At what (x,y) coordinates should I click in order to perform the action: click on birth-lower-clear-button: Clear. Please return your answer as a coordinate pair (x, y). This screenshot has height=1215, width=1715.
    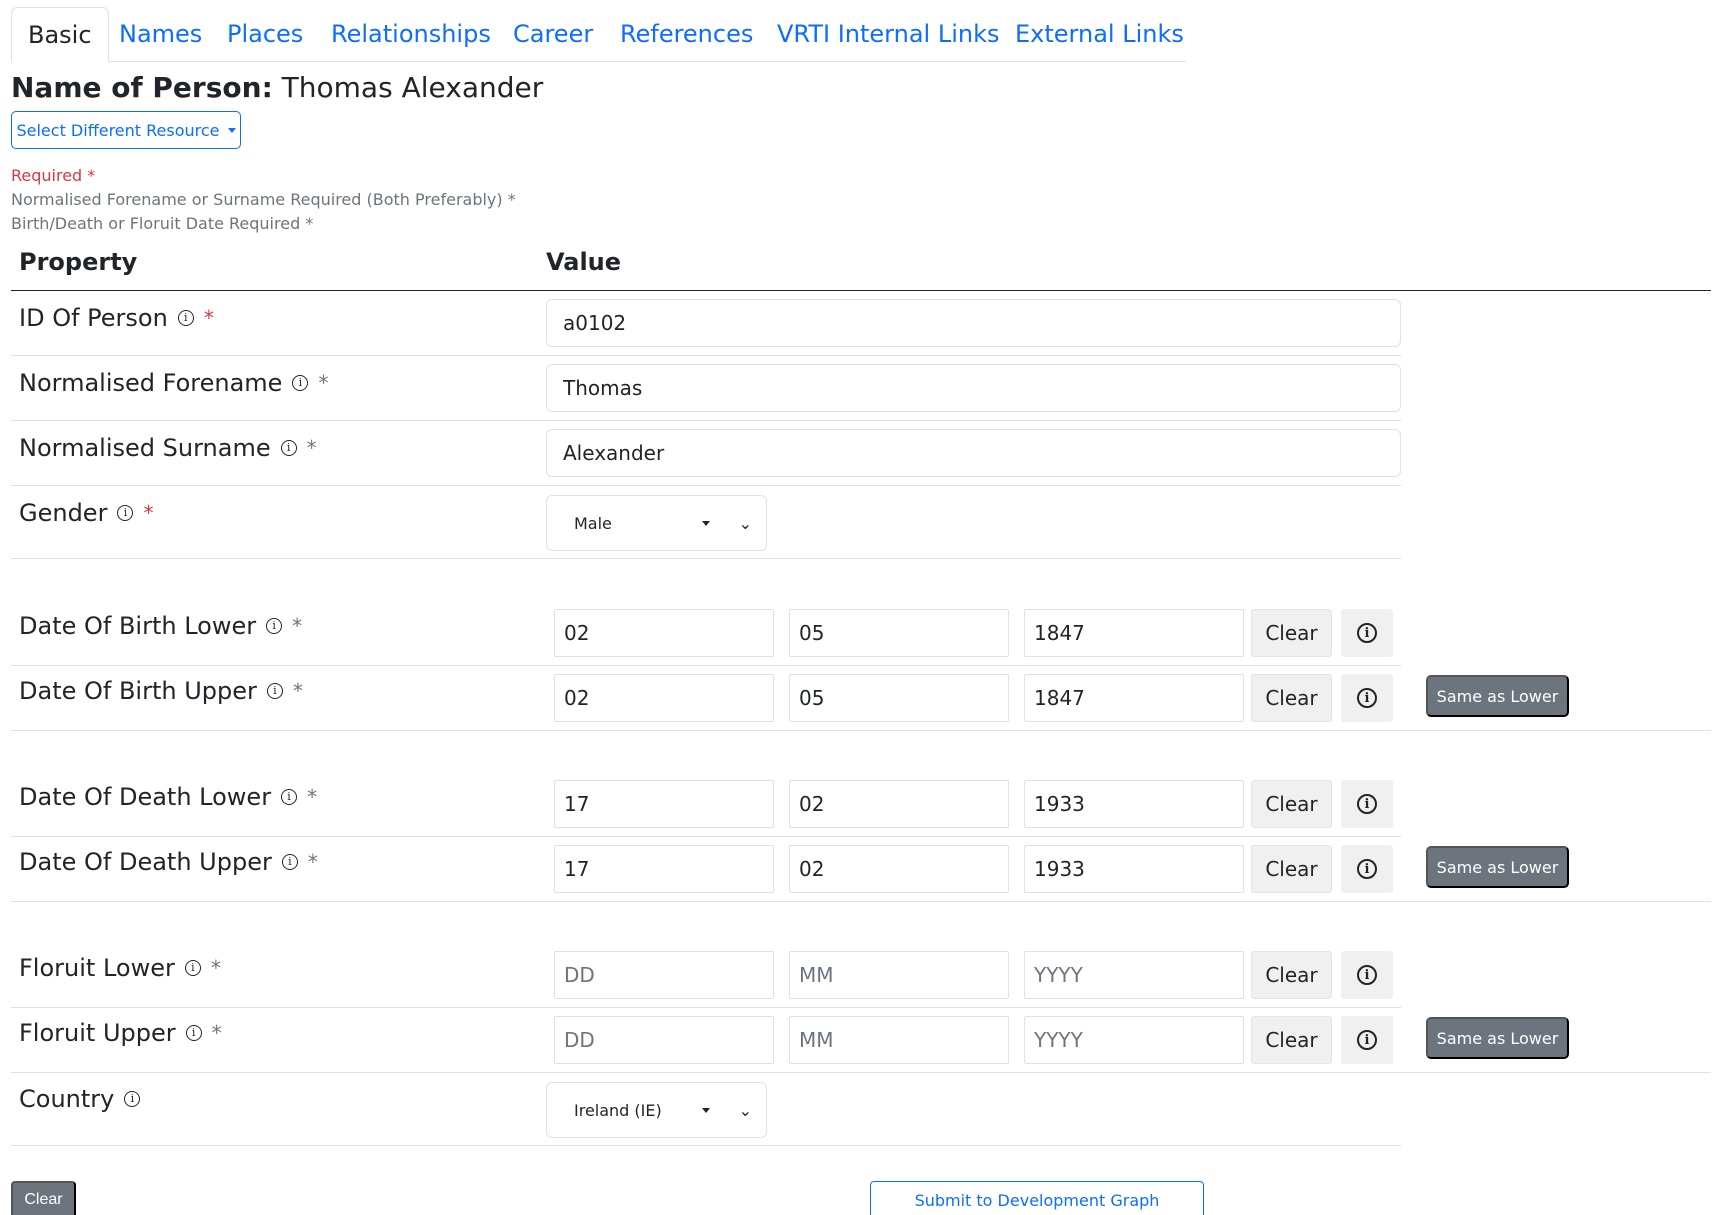
    Looking at the image, I should click on (1291, 633).